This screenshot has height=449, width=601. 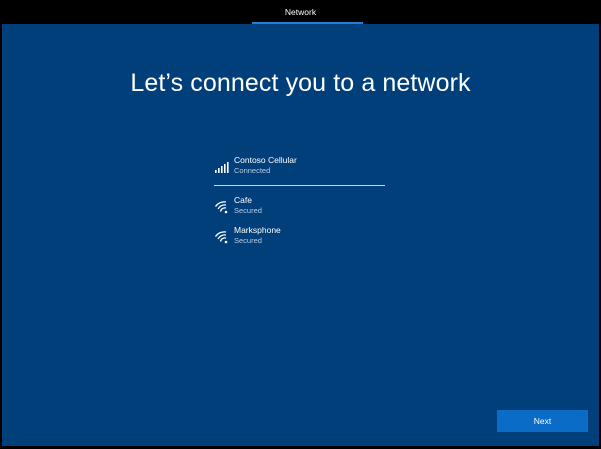 What do you see at coordinates (300, 83) in the screenshot?
I see `page-title: Let’s connect you to a network` at bounding box center [300, 83].